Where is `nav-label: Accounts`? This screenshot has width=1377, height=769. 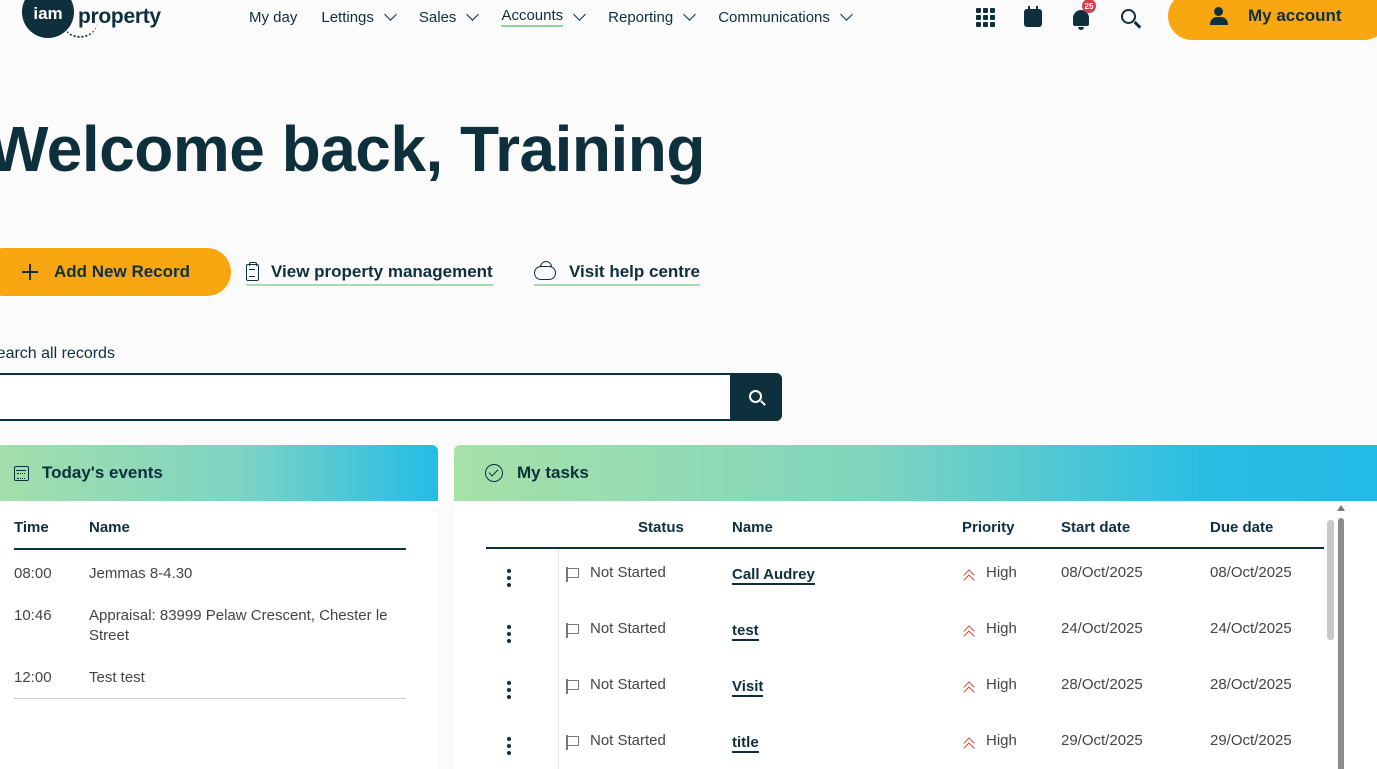
nav-label: Accounts is located at coordinates (532, 17).